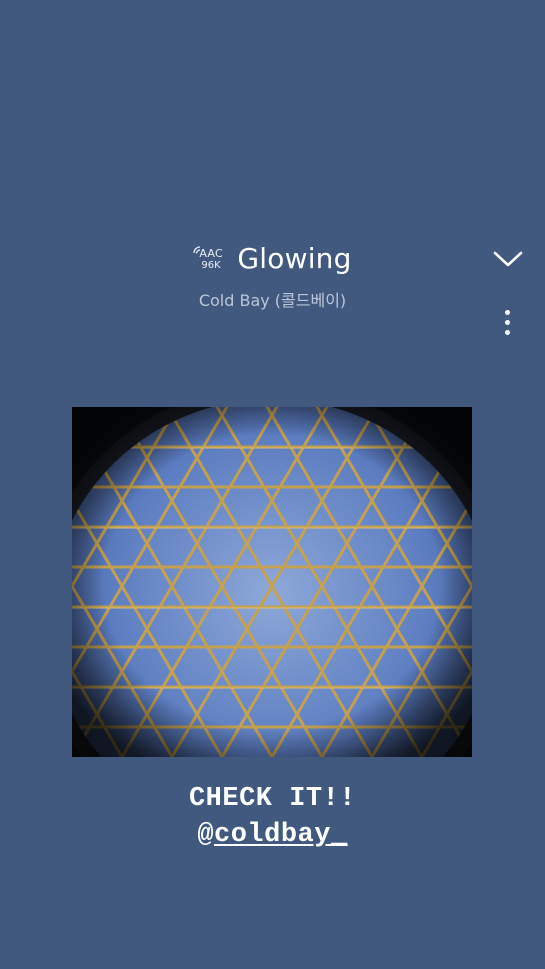 This screenshot has width=545, height=969. I want to click on audio-bitrate: 96K, so click(211, 265).